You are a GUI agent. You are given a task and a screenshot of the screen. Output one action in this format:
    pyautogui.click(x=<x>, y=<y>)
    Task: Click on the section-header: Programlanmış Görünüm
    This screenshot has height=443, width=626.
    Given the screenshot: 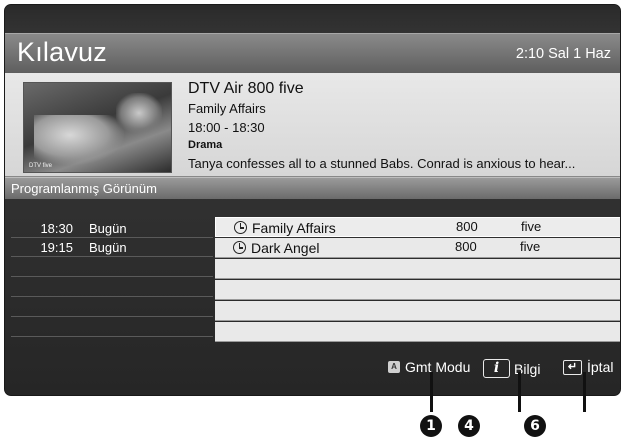 What is the action you would take?
    pyautogui.click(x=312, y=188)
    